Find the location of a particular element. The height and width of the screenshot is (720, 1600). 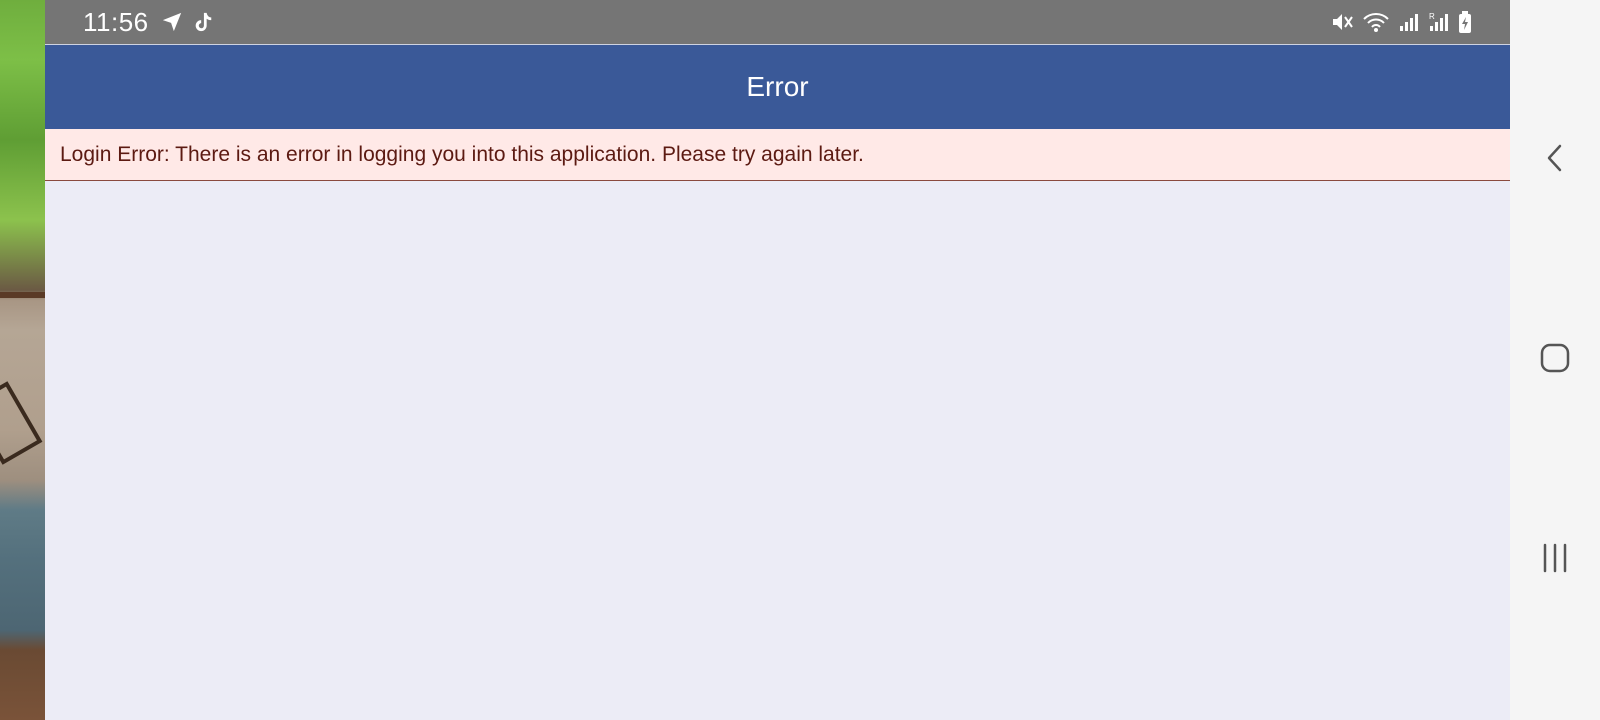

app-bar: Error is located at coordinates (777, 87).